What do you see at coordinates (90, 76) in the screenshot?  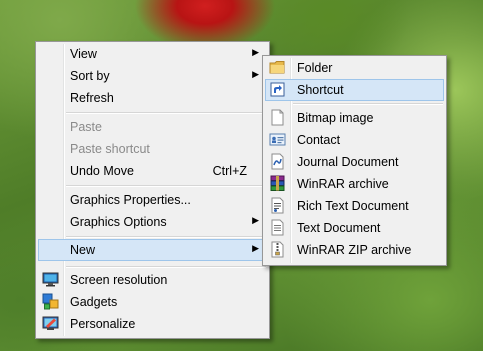 I see `menu-item-sort-by-label: Sort by` at bounding box center [90, 76].